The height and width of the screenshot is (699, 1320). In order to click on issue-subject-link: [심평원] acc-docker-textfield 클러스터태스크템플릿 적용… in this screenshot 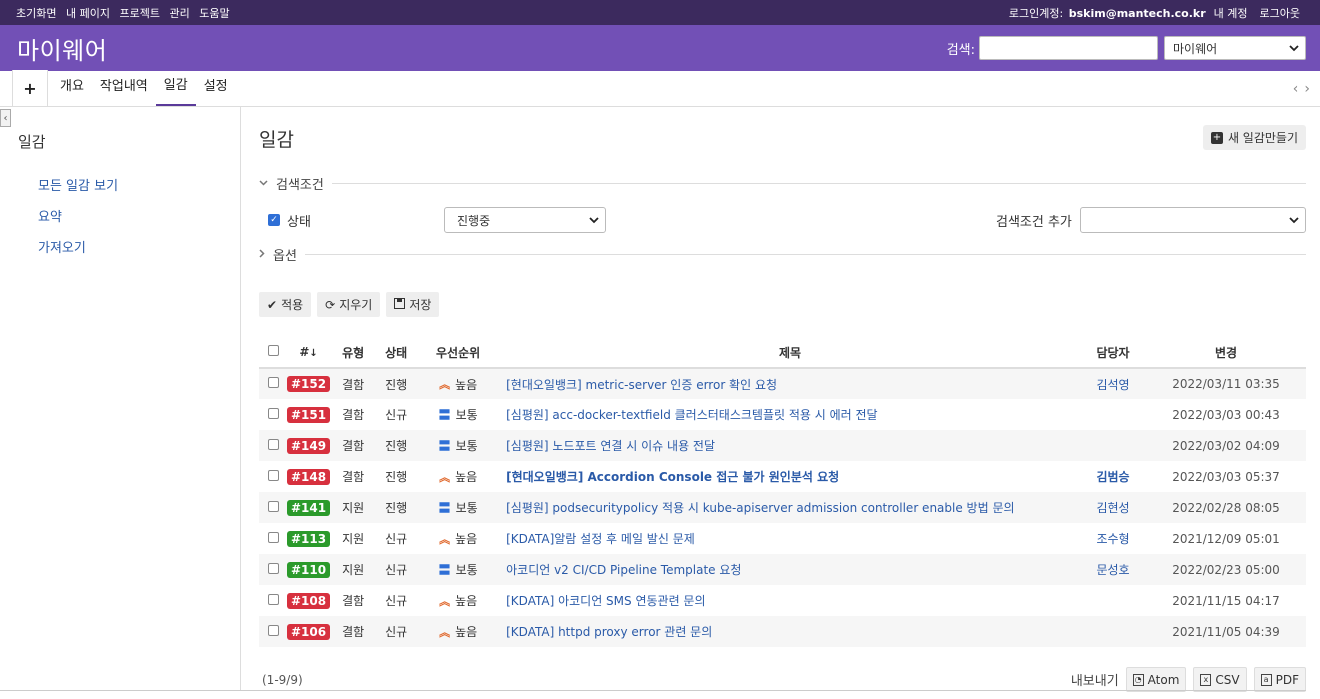, I will do `click(691, 415)`.